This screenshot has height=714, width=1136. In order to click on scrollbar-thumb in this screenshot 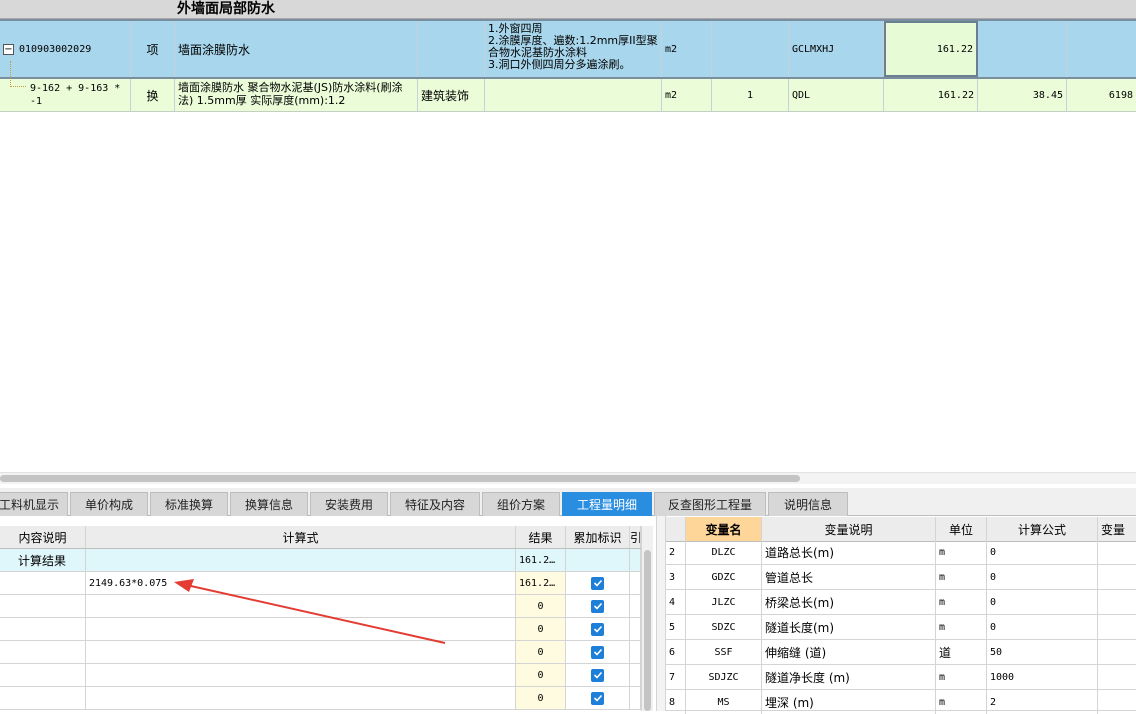, I will do `click(400, 478)`.